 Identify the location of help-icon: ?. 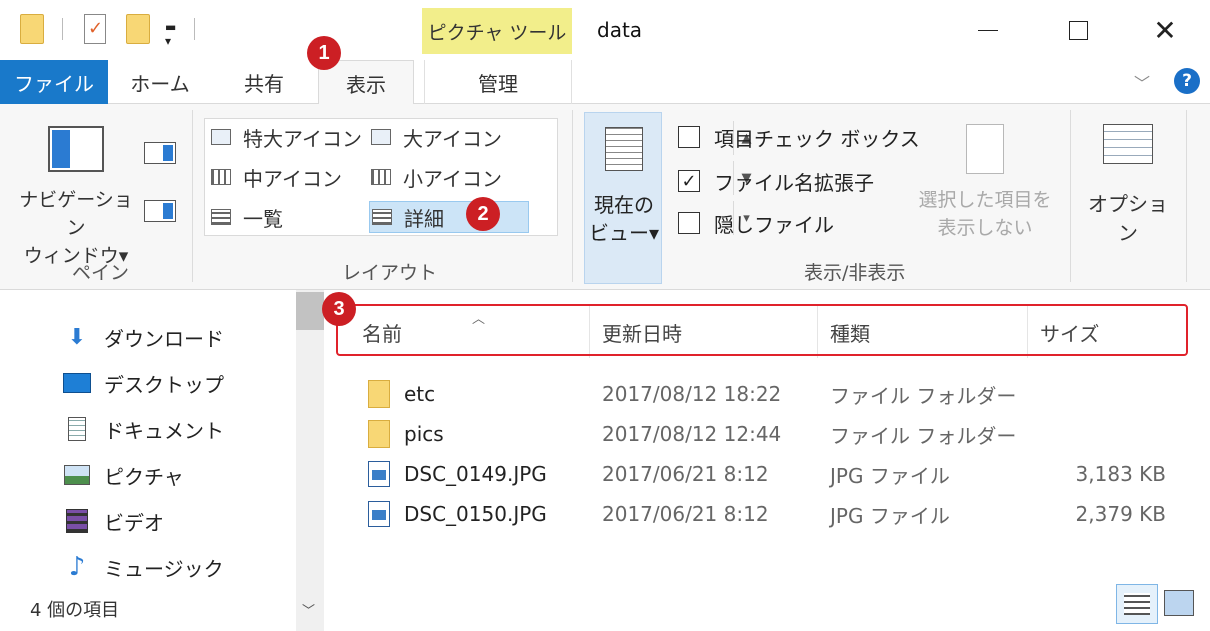
(1187, 81).